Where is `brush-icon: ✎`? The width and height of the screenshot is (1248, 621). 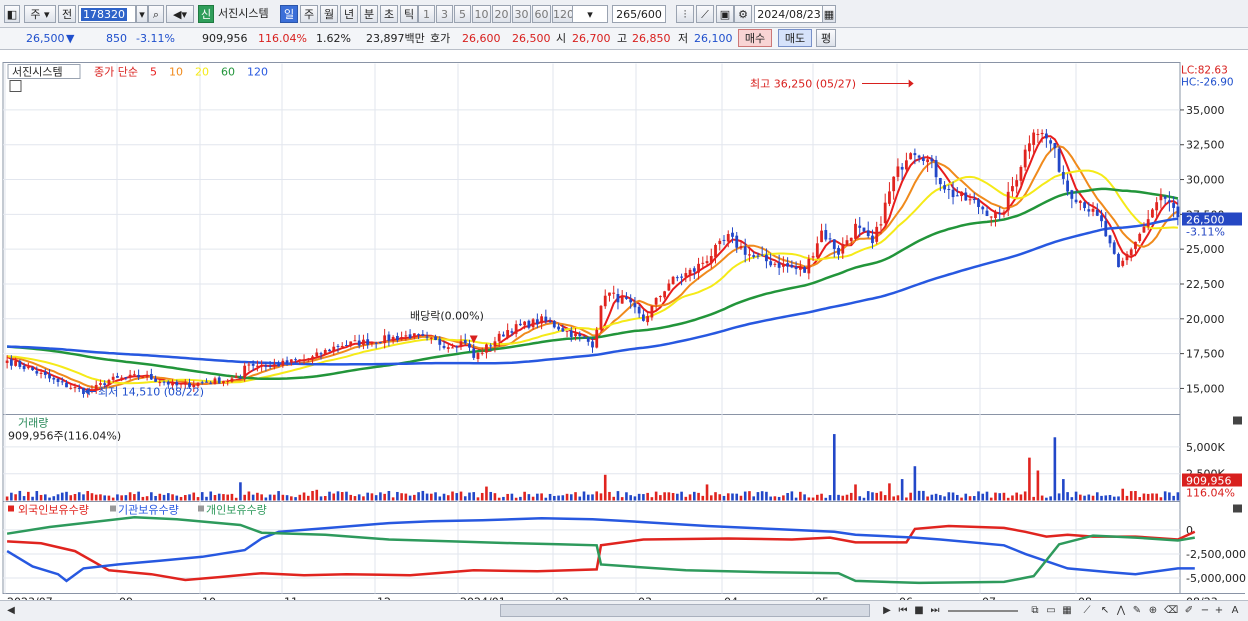
brush-icon: ✎ is located at coordinates (1137, 610).